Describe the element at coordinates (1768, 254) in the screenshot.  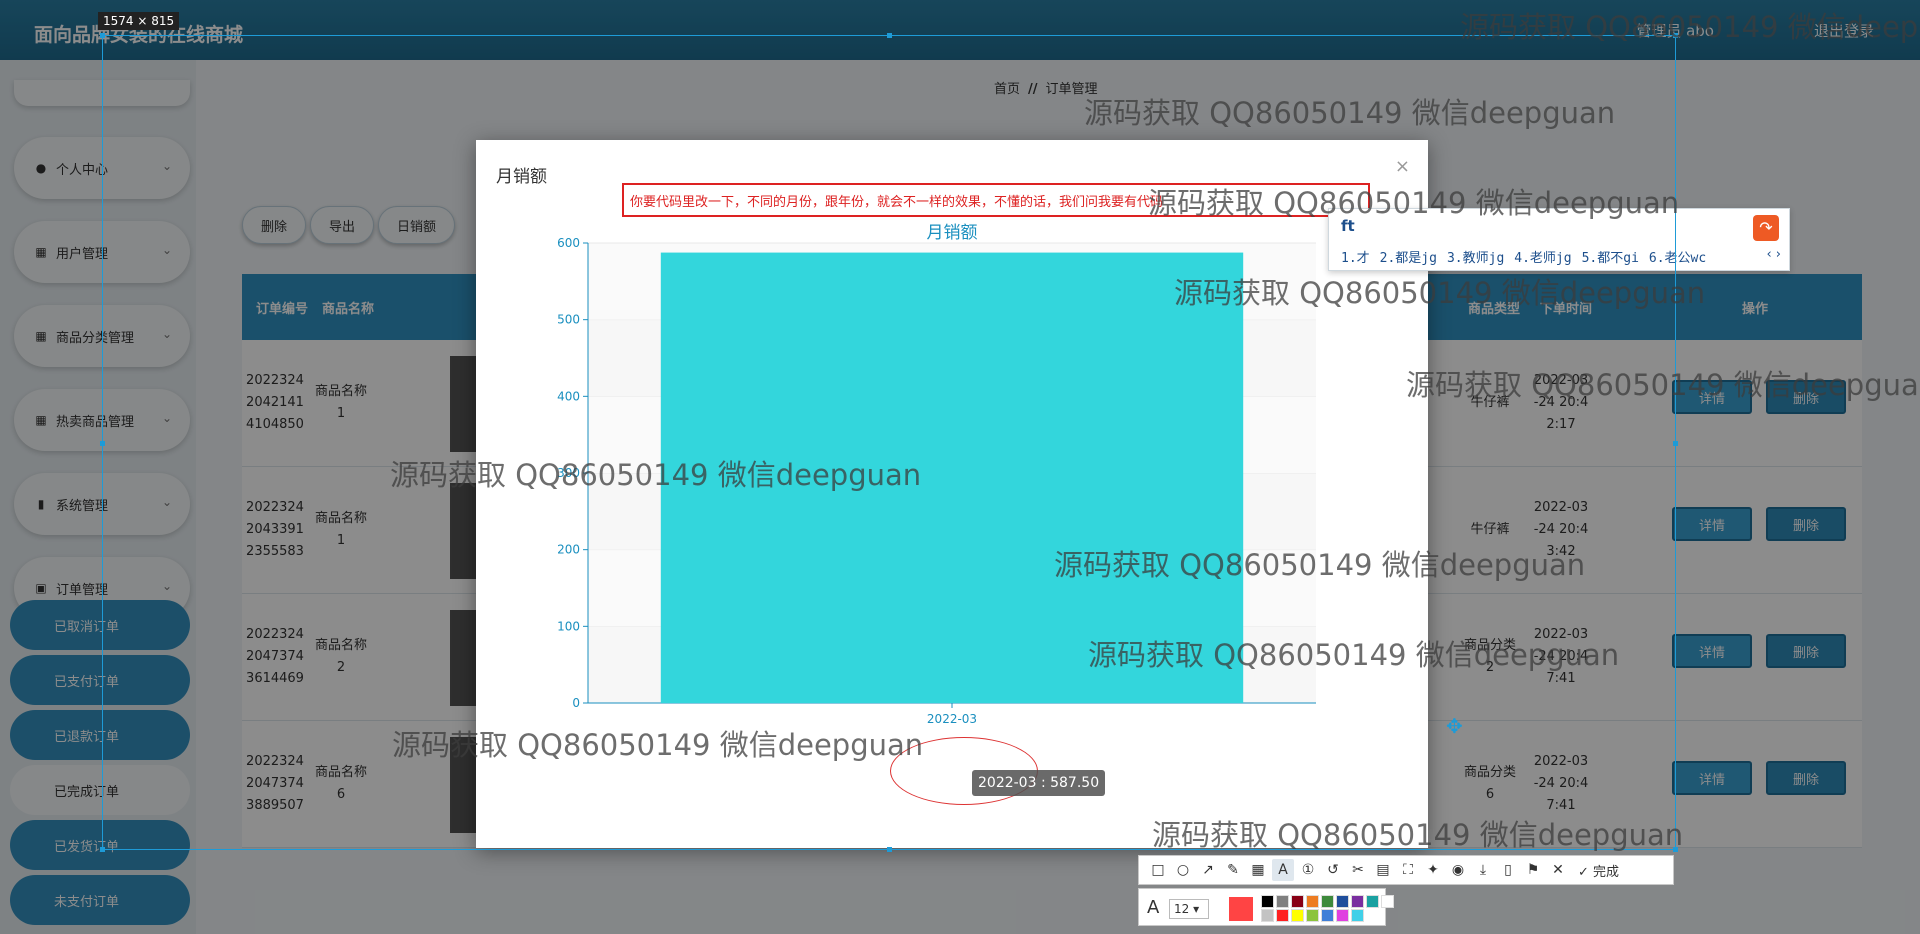
I see `ime-prev-icon: ‹` at that location.